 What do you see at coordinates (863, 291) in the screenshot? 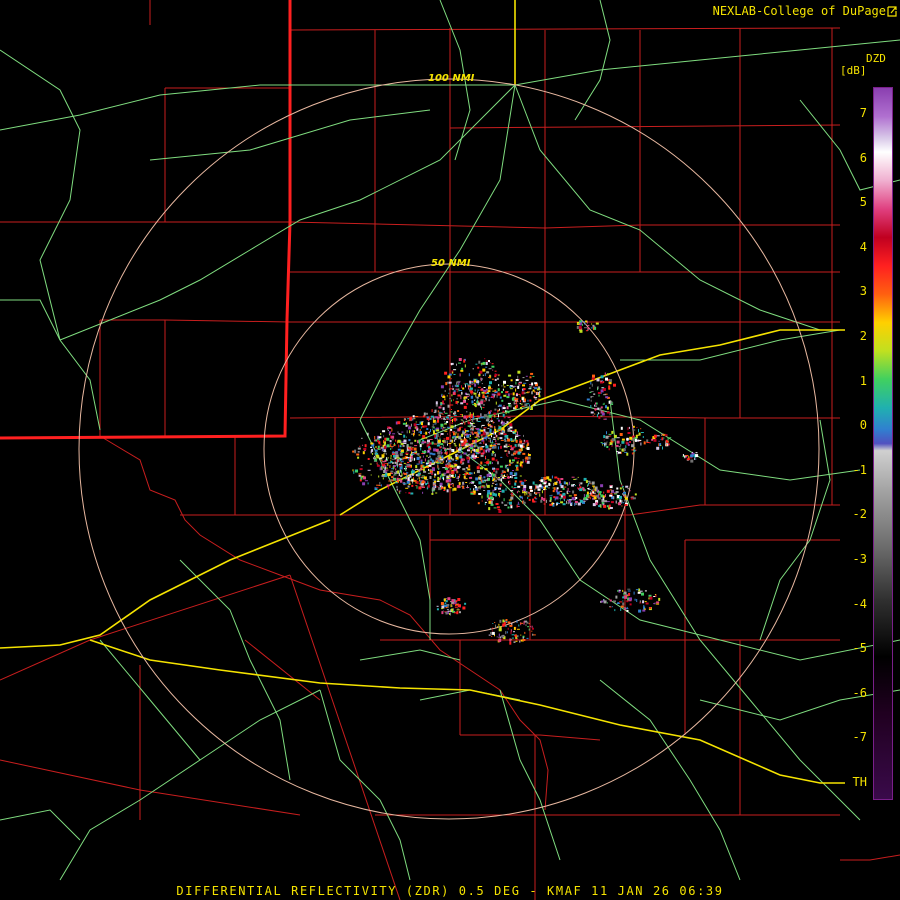
I see `legend-tick-label: 3` at bounding box center [863, 291].